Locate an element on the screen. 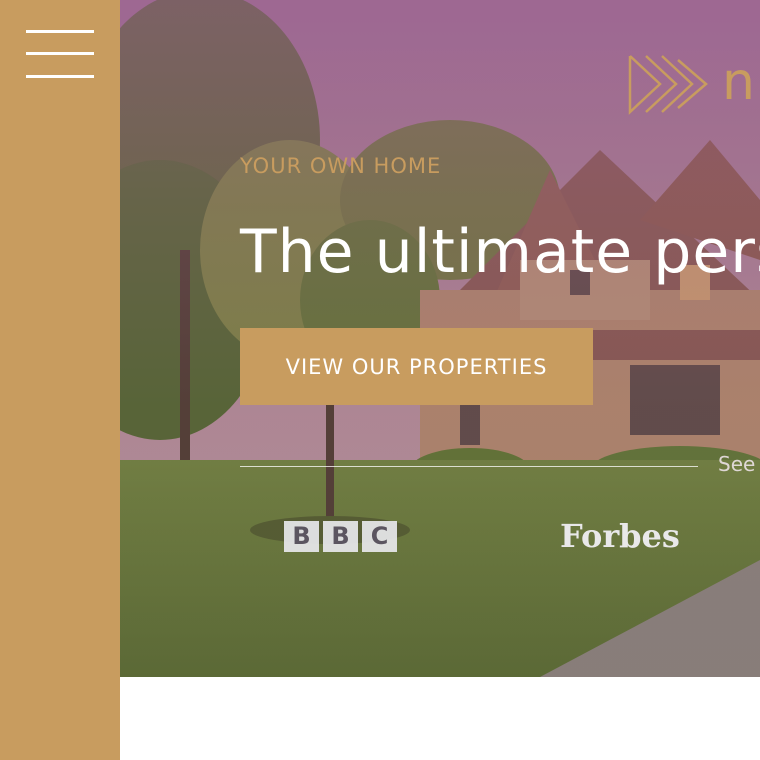 This screenshot has width=760, height=760. see-link: See is located at coordinates (736, 464).